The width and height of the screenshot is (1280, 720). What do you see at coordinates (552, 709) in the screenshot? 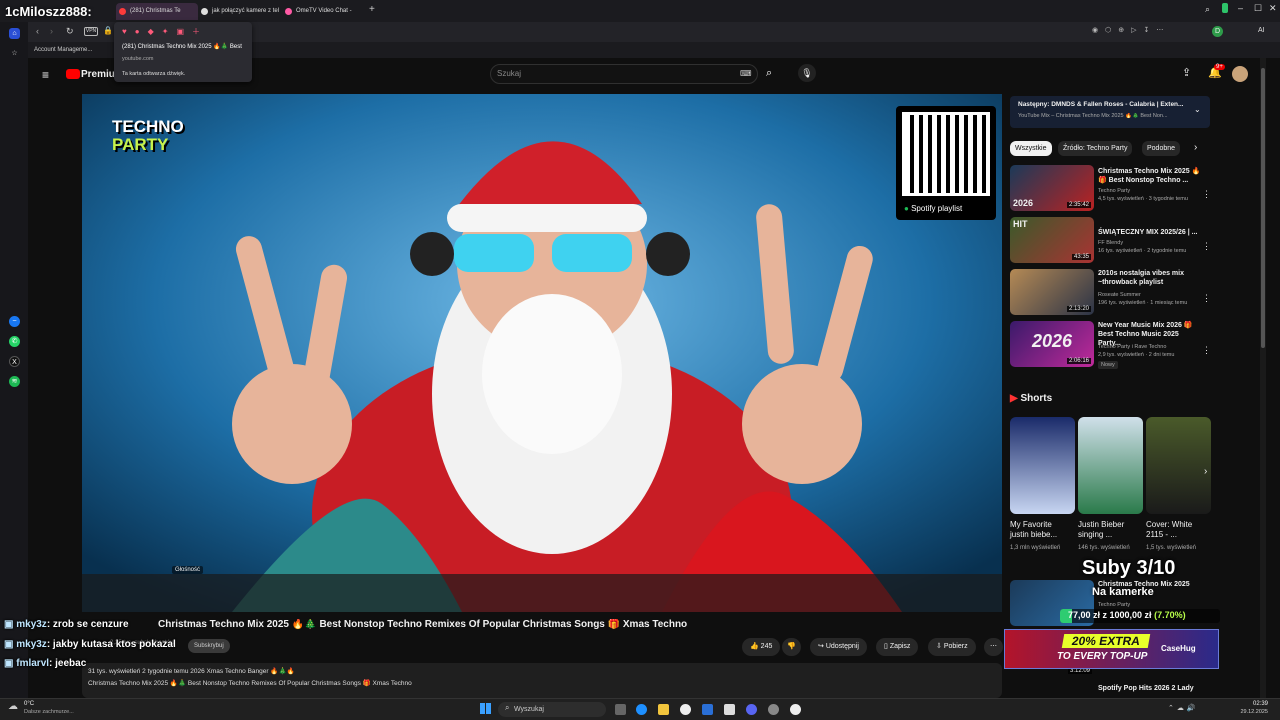
I see `taskbar-search-input: Wyszukaj` at bounding box center [552, 709].